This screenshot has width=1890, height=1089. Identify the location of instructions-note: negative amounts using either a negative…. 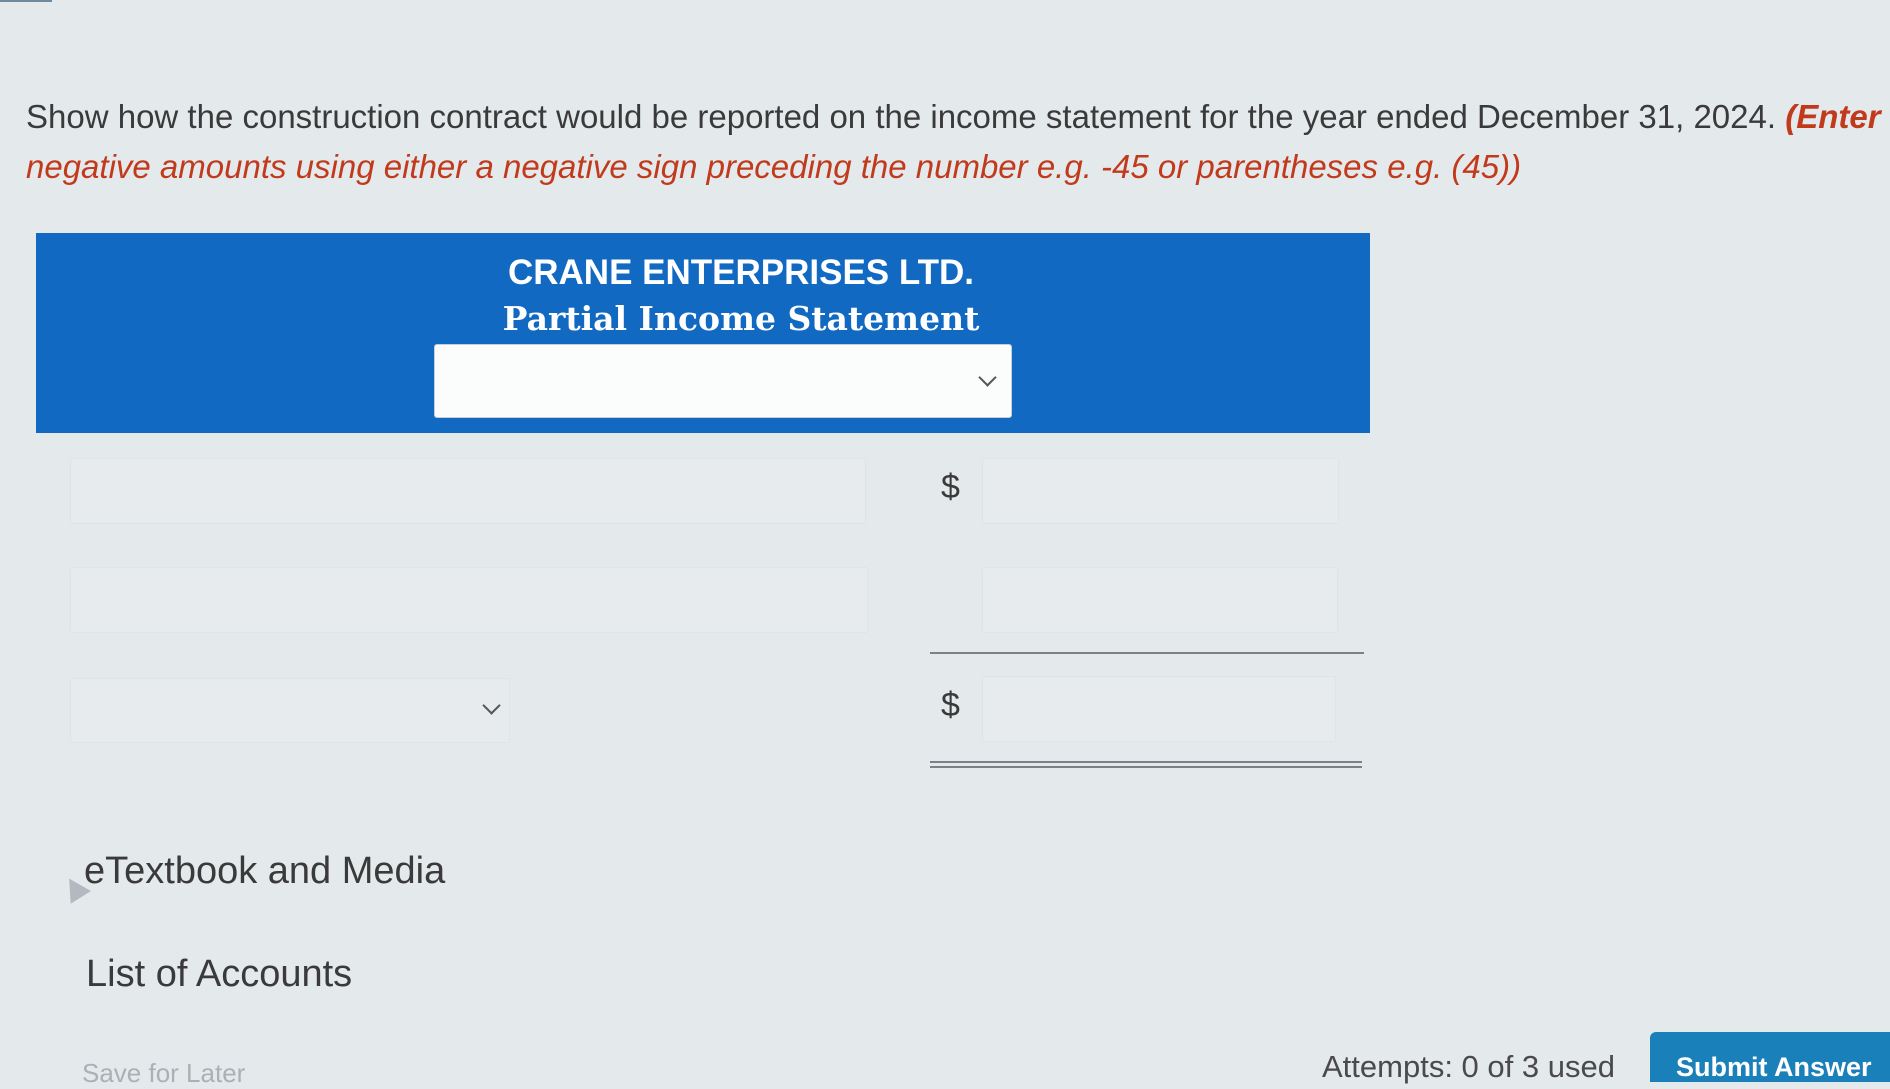
(774, 166).